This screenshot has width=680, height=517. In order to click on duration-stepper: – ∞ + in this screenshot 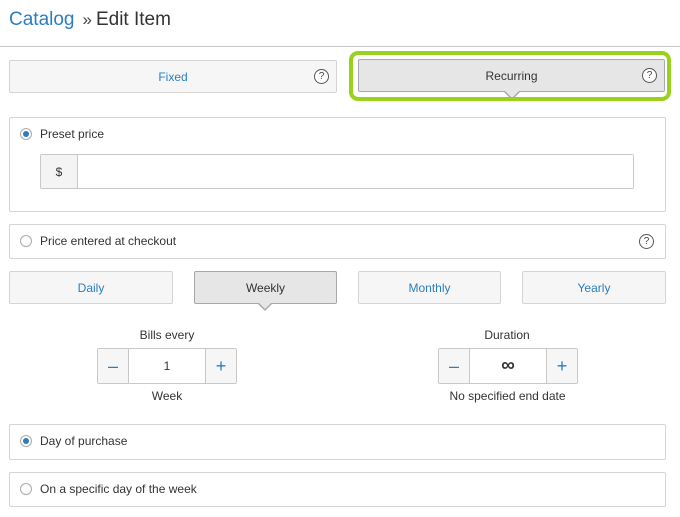, I will do `click(508, 366)`.